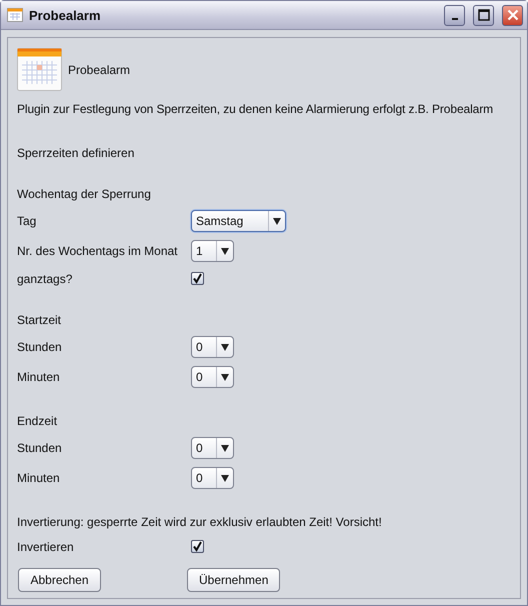 This screenshot has width=528, height=606. Describe the element at coordinates (59, 580) in the screenshot. I see `cancel-button: Abbrechen` at that location.